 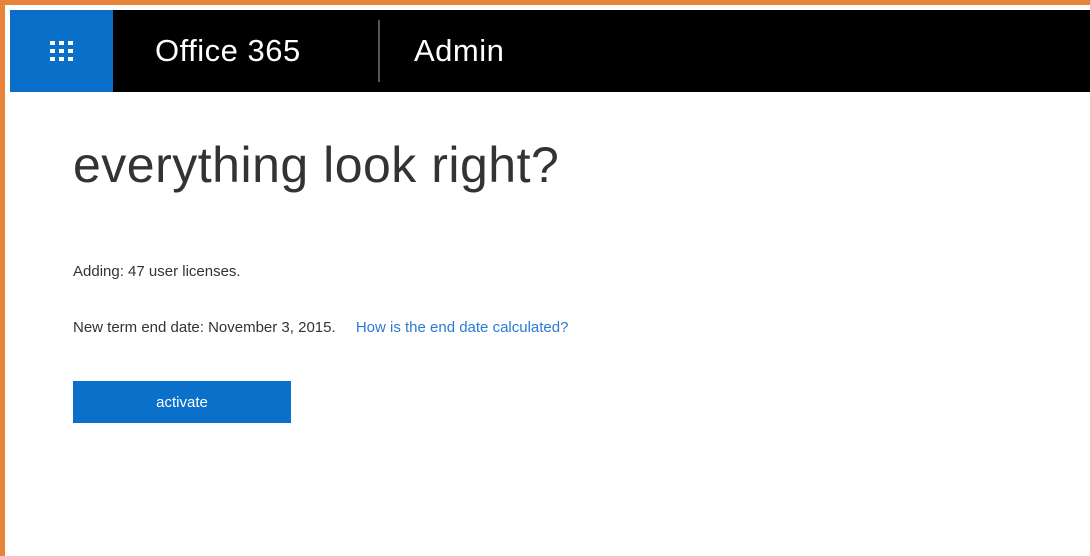 I want to click on app-launcher-button, so click(x=61, y=51).